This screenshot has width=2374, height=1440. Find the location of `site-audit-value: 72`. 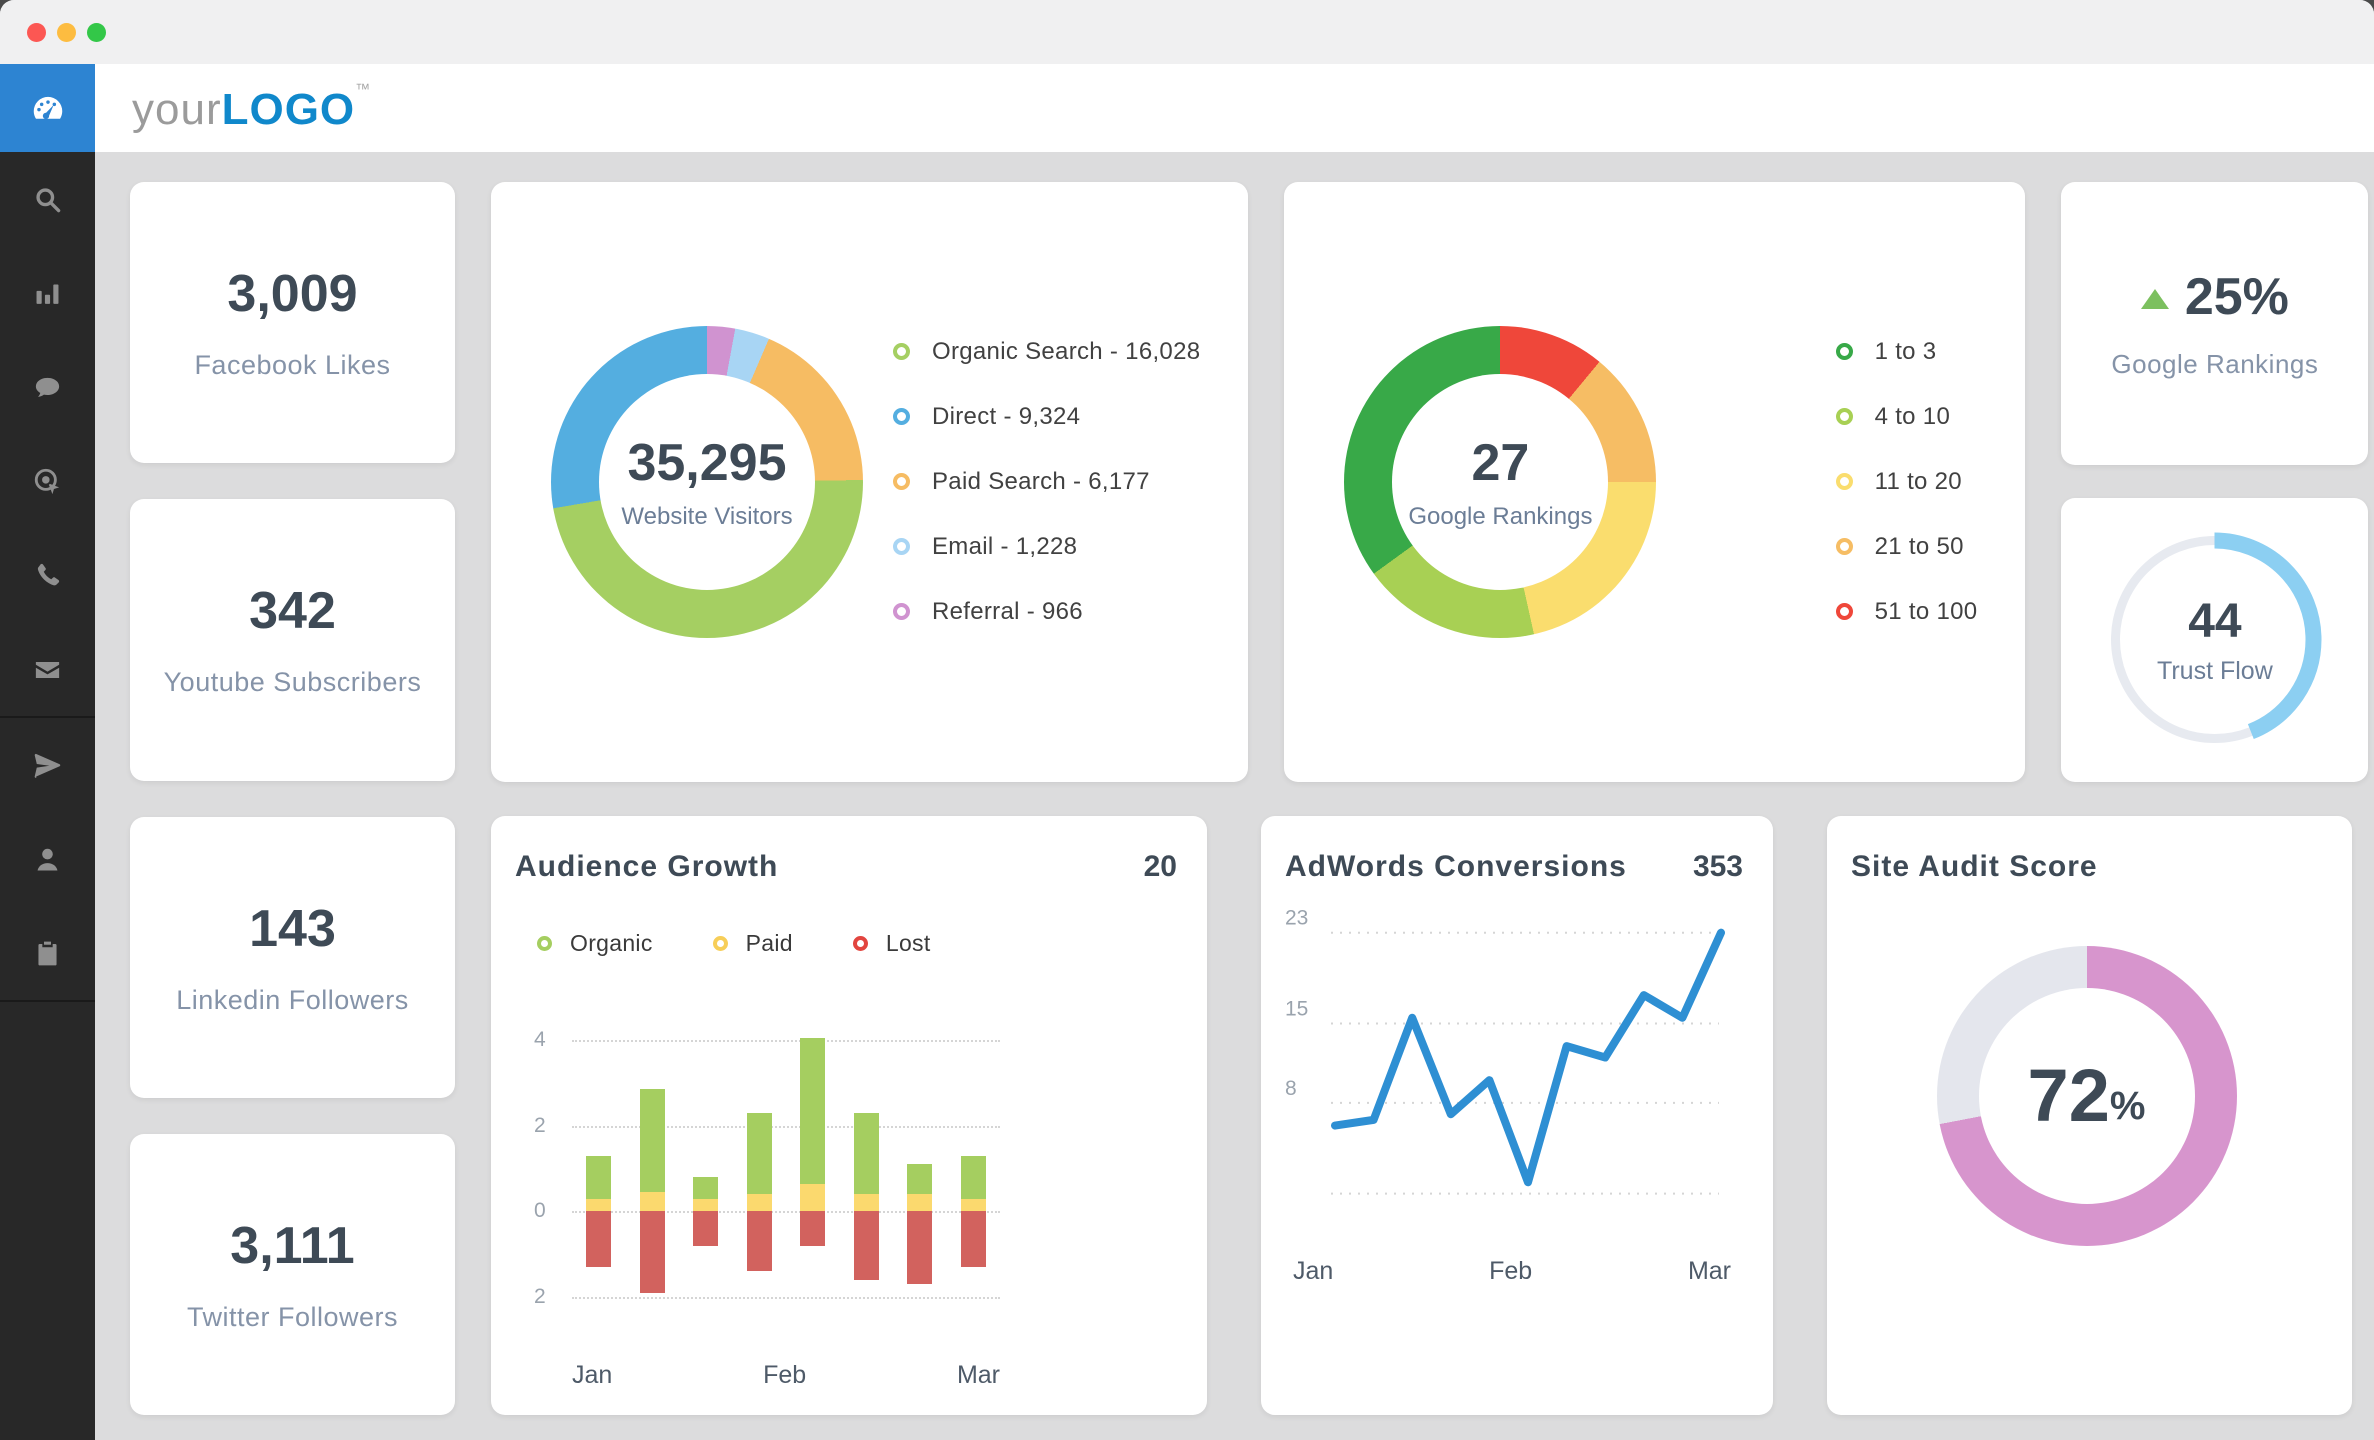

site-audit-value: 72 is located at coordinates (2068, 1095).